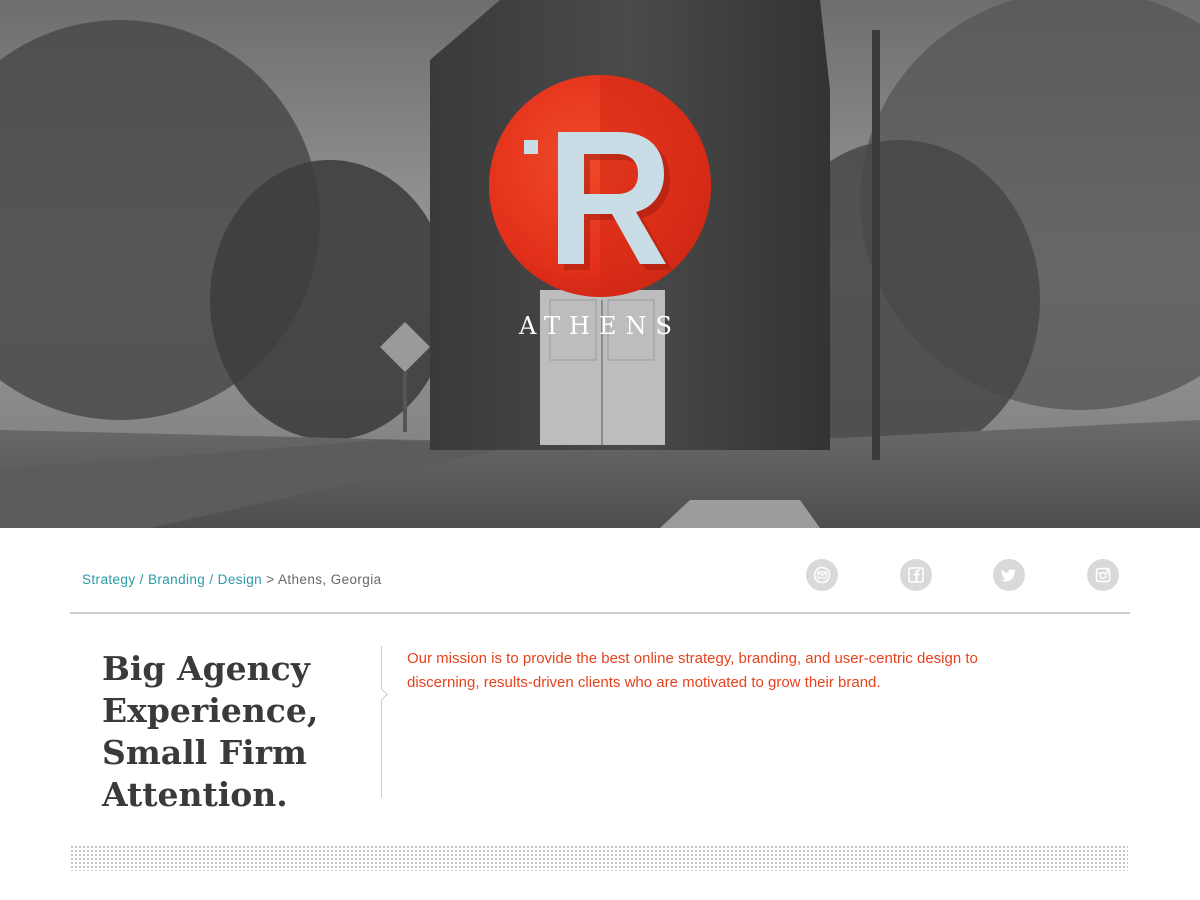  I want to click on twitter-icon, so click(1008, 575).